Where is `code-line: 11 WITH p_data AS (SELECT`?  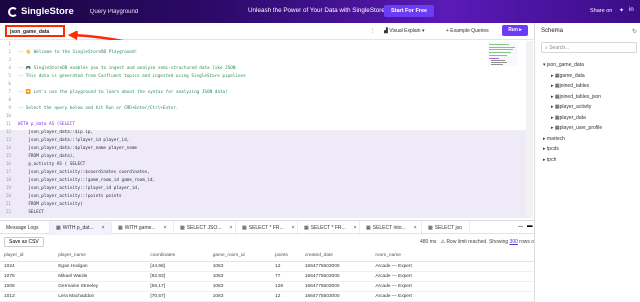
code-line: 11 WITH p_data AS (SELECT is located at coordinates (265, 126).